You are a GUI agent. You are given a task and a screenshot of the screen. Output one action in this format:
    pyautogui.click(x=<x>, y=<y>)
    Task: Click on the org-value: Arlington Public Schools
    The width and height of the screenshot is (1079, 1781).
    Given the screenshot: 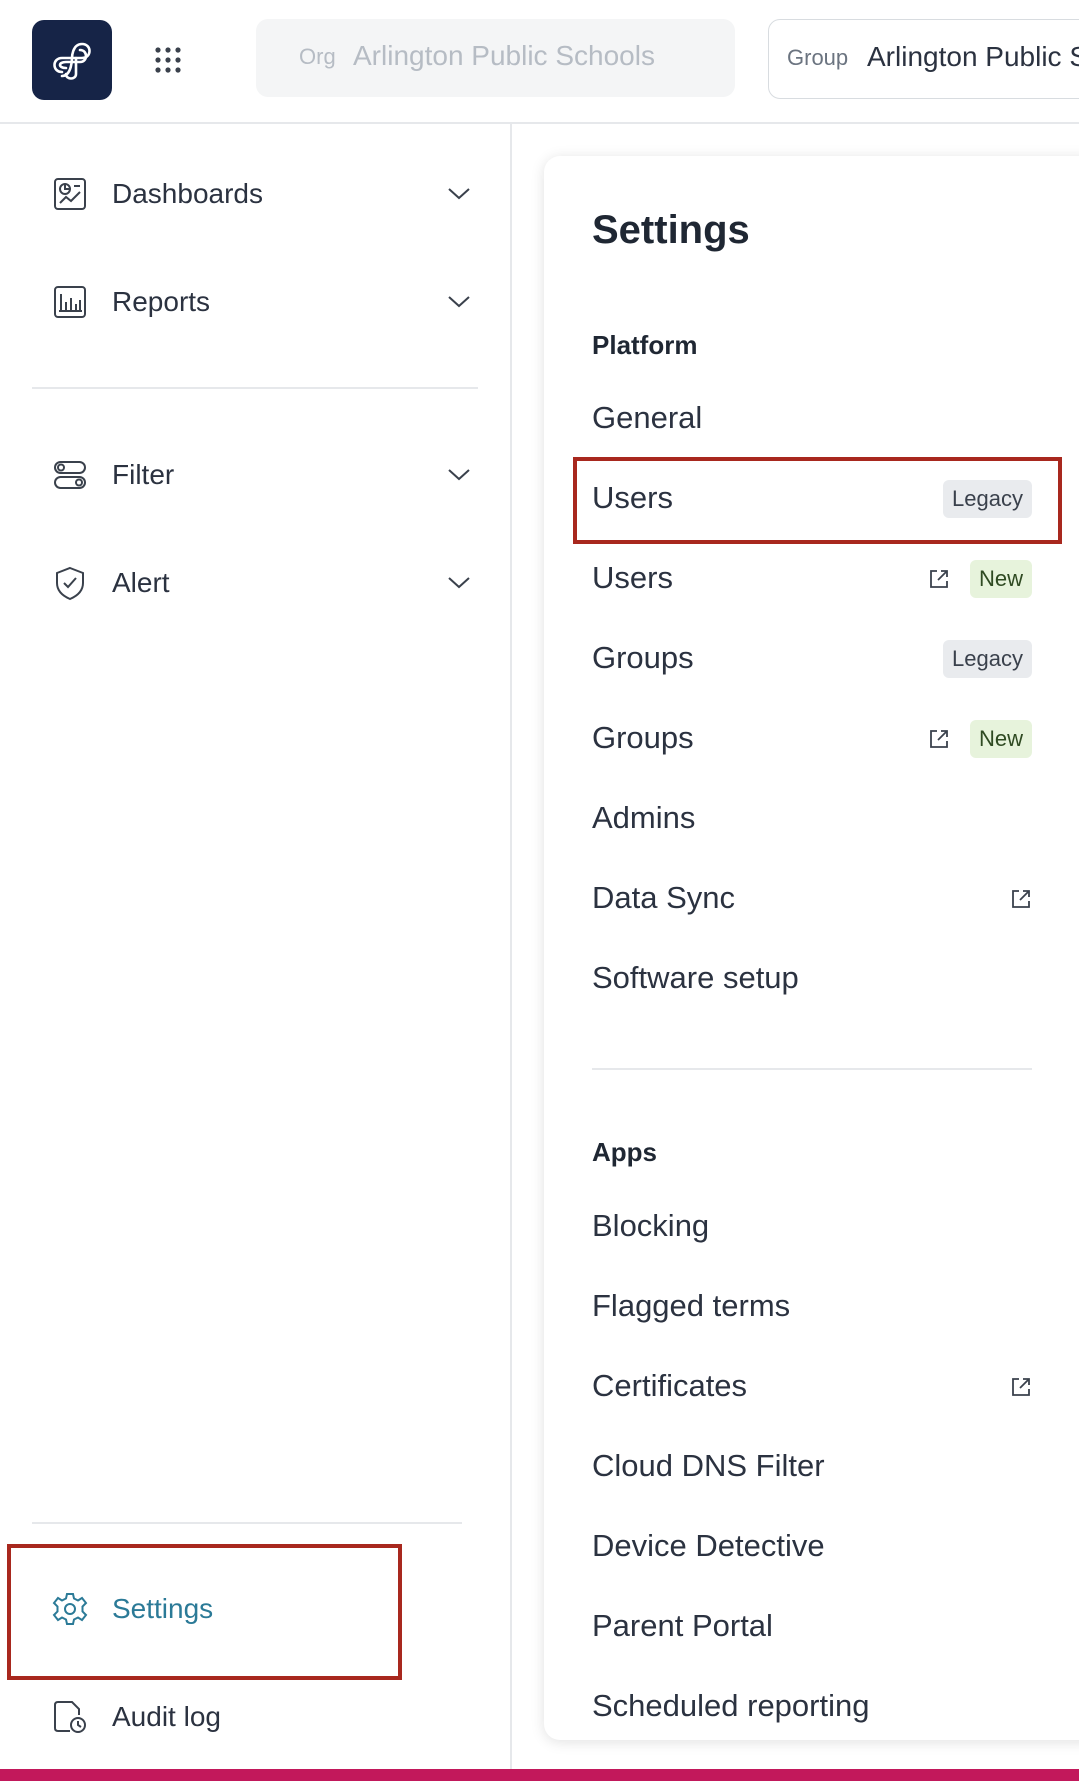 What is the action you would take?
    pyautogui.click(x=504, y=55)
    